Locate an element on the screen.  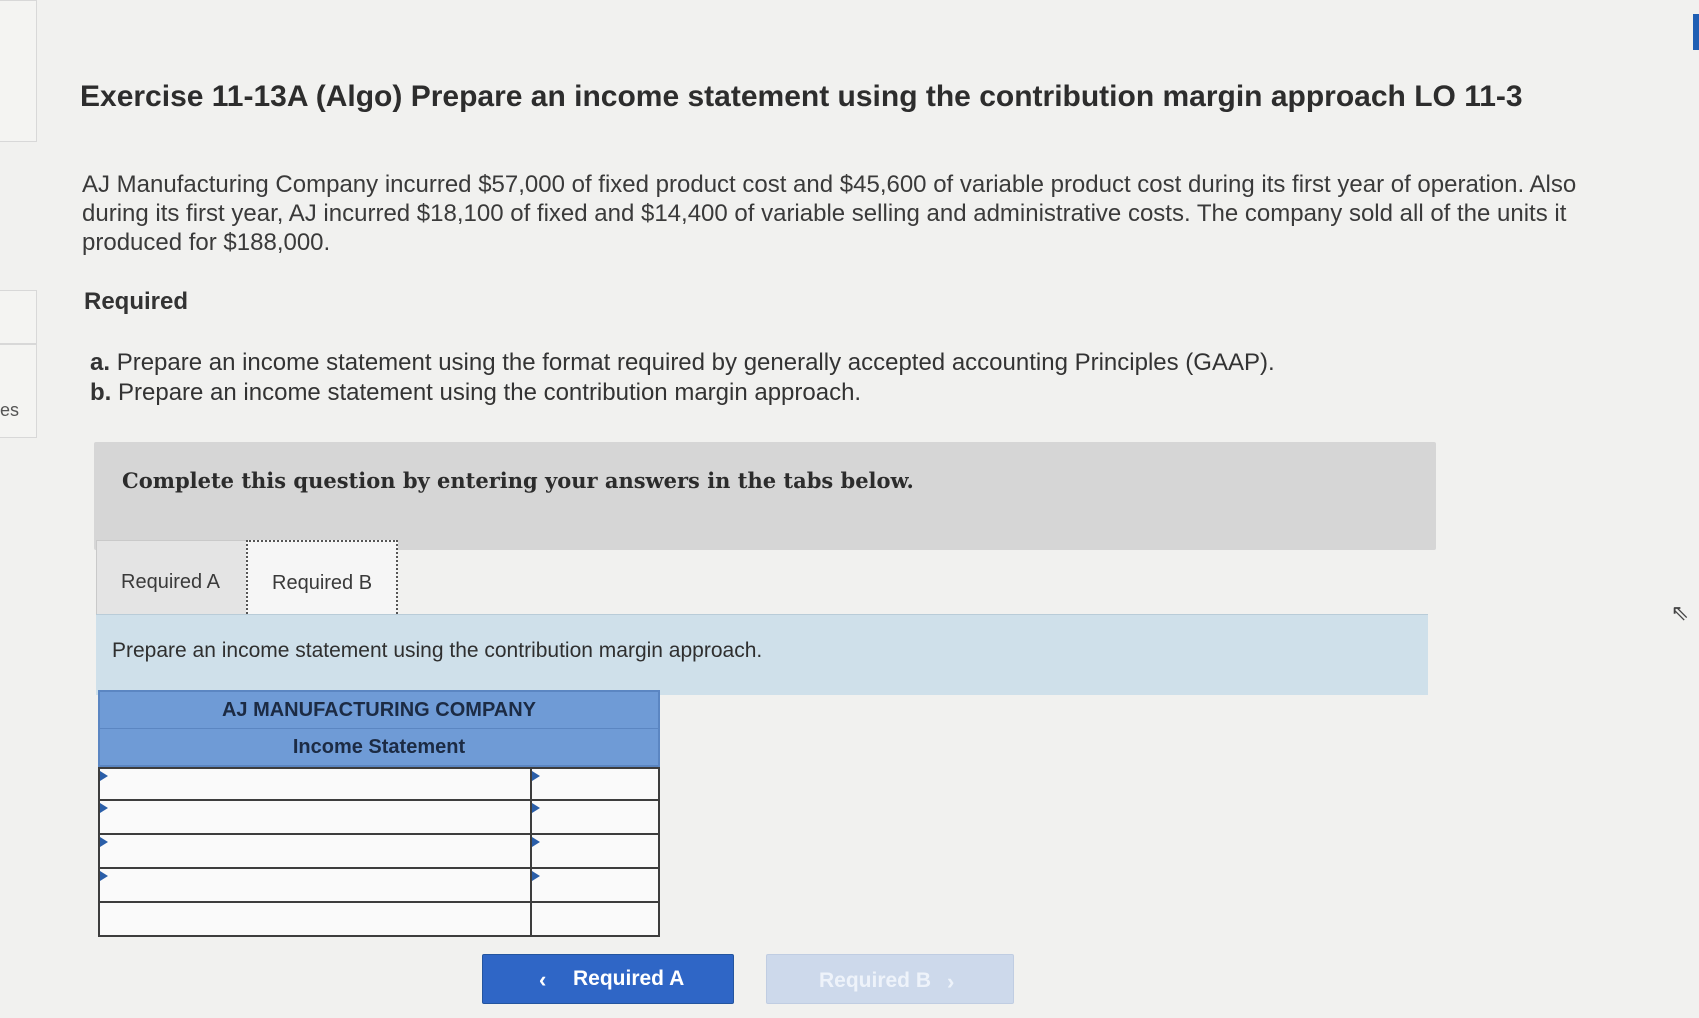
statement-body is located at coordinates (379, 852).